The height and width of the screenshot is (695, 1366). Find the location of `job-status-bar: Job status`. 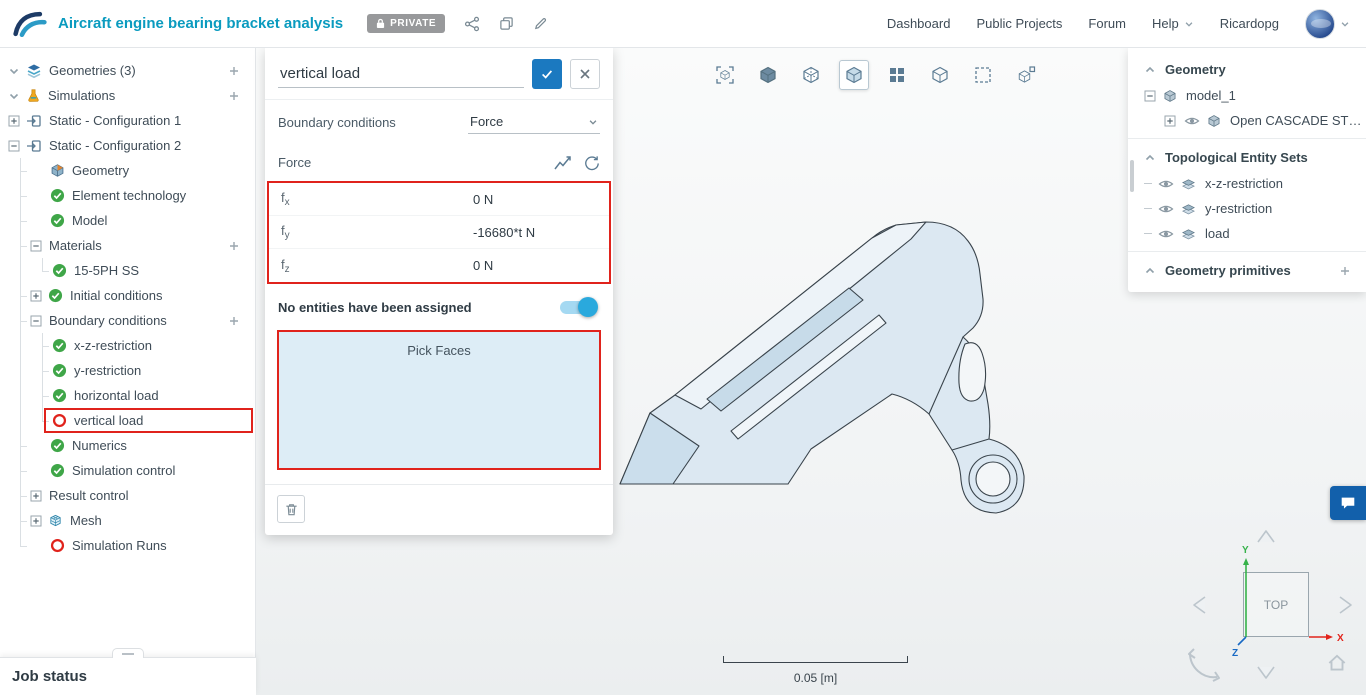

job-status-bar: Job status is located at coordinates (128, 671).